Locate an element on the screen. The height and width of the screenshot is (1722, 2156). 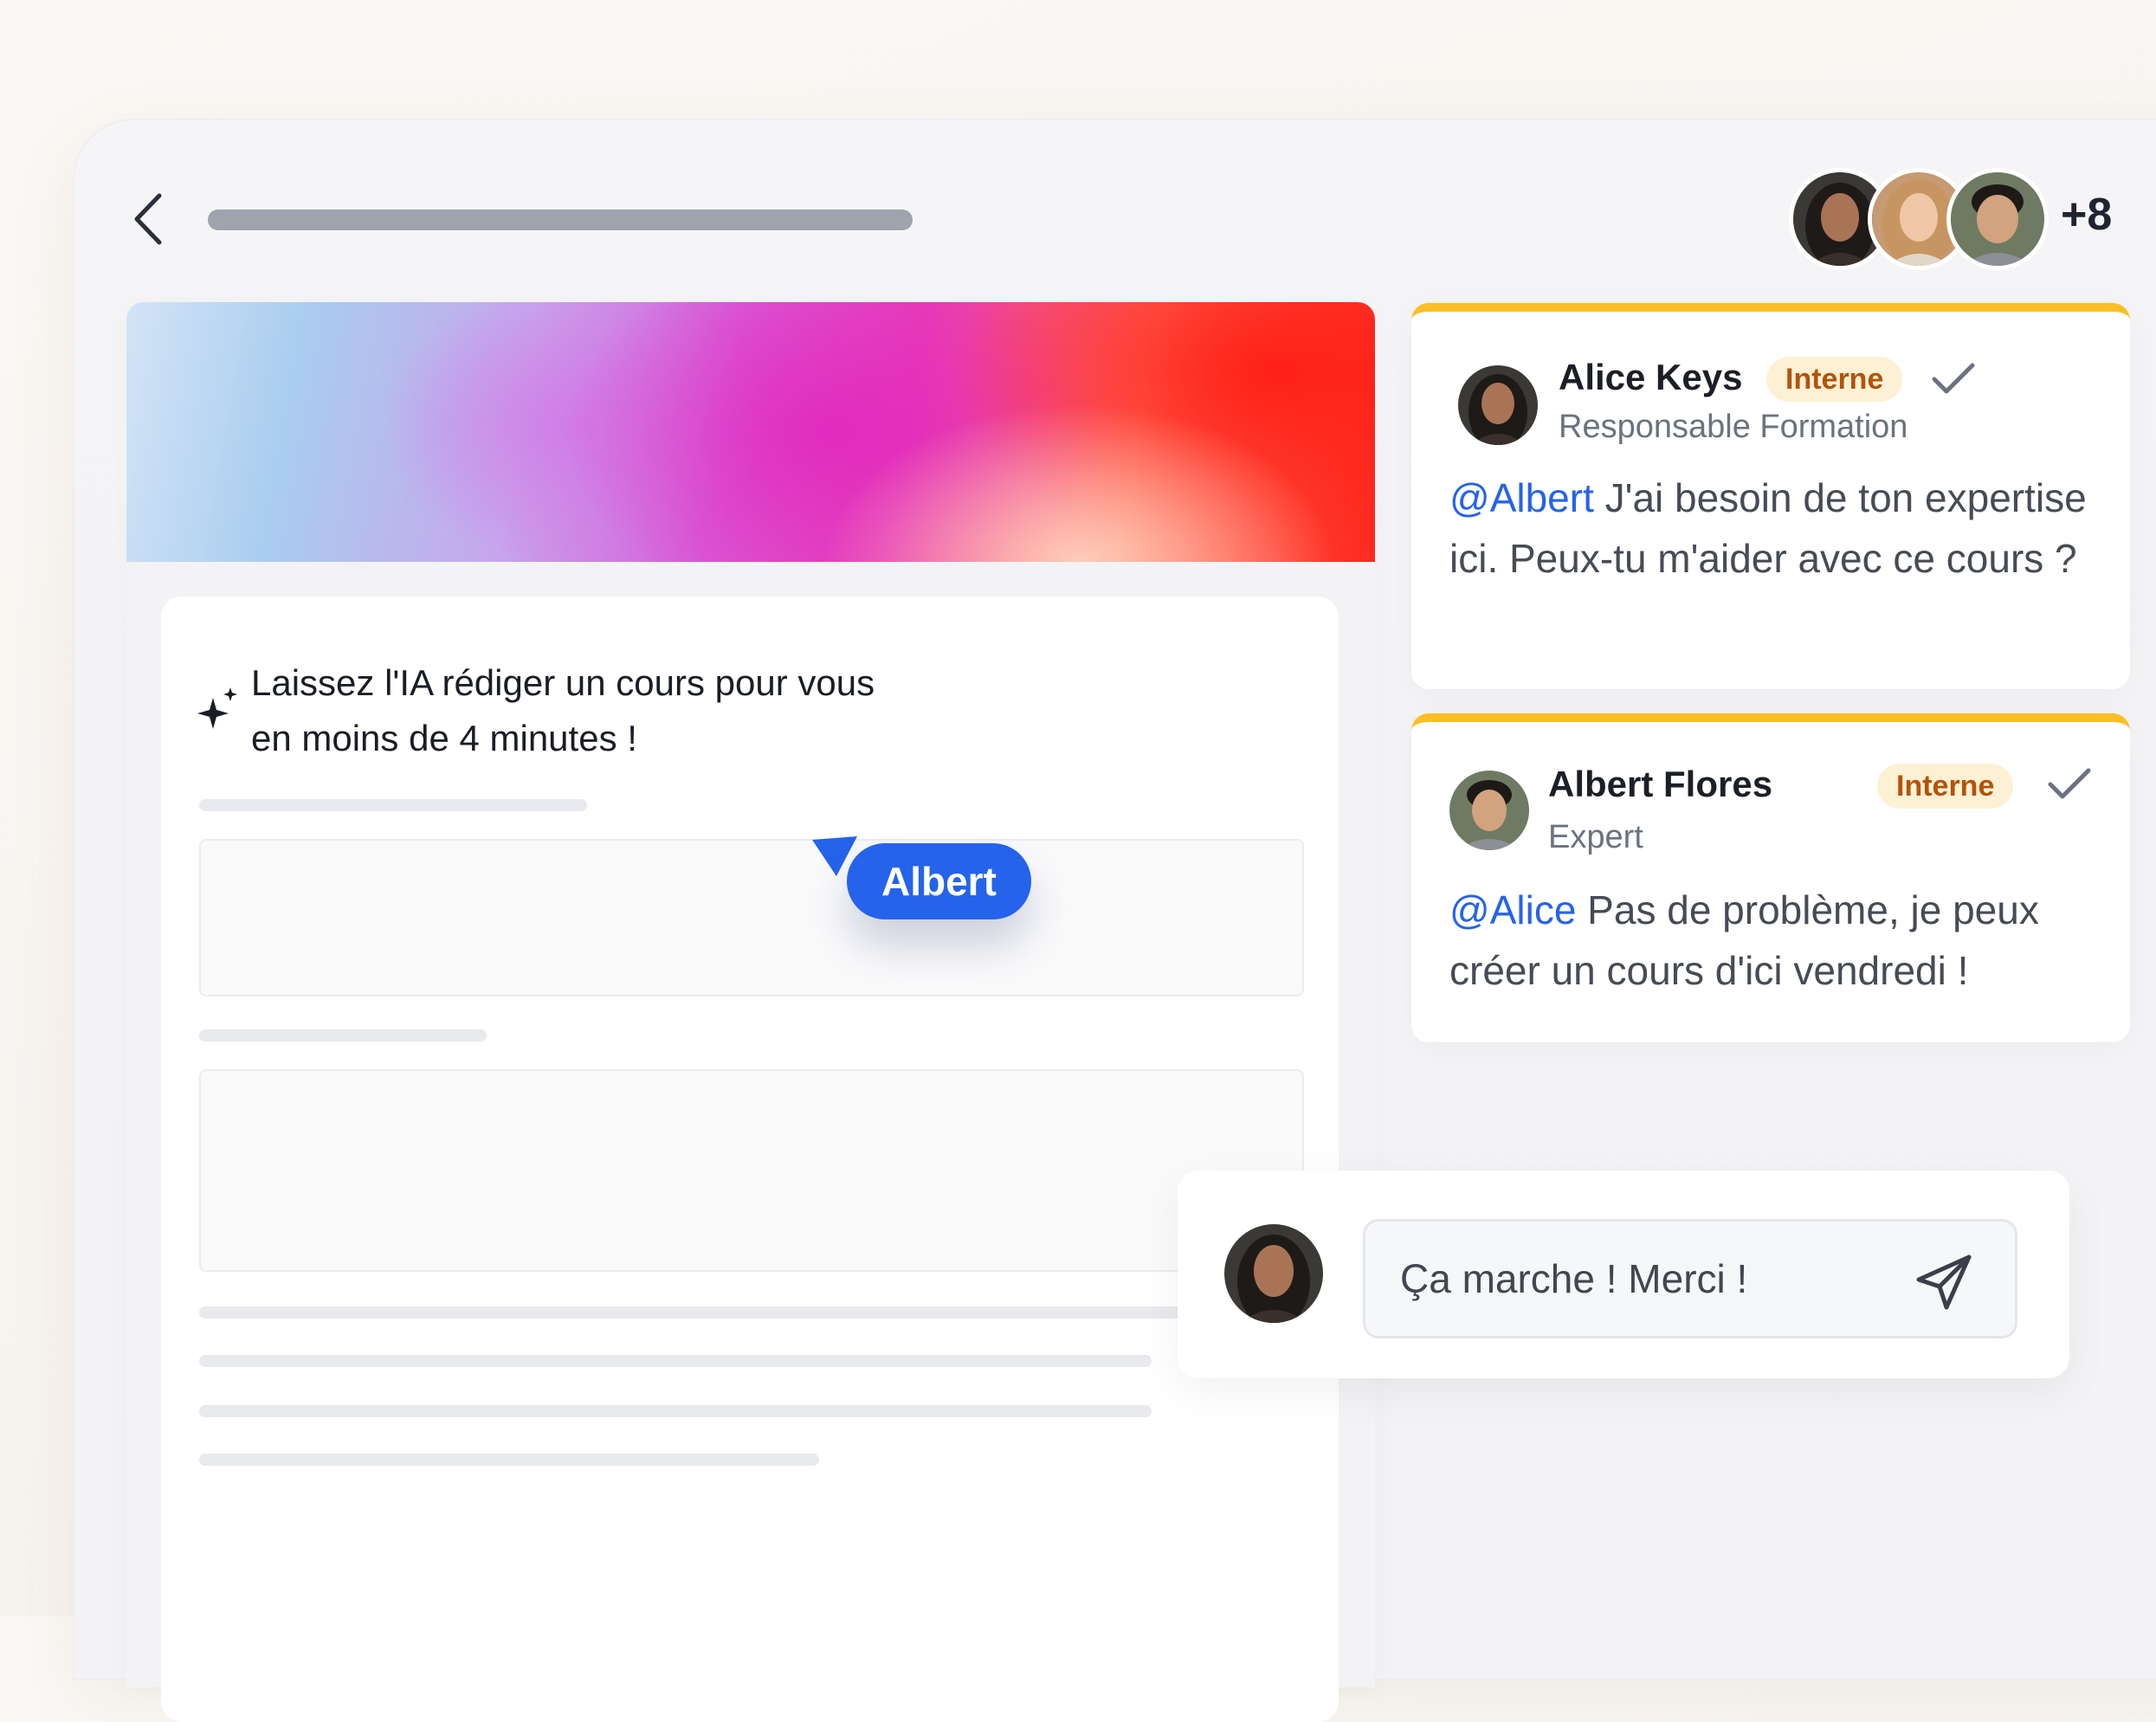
mention: @Albert is located at coordinates (1521, 497).